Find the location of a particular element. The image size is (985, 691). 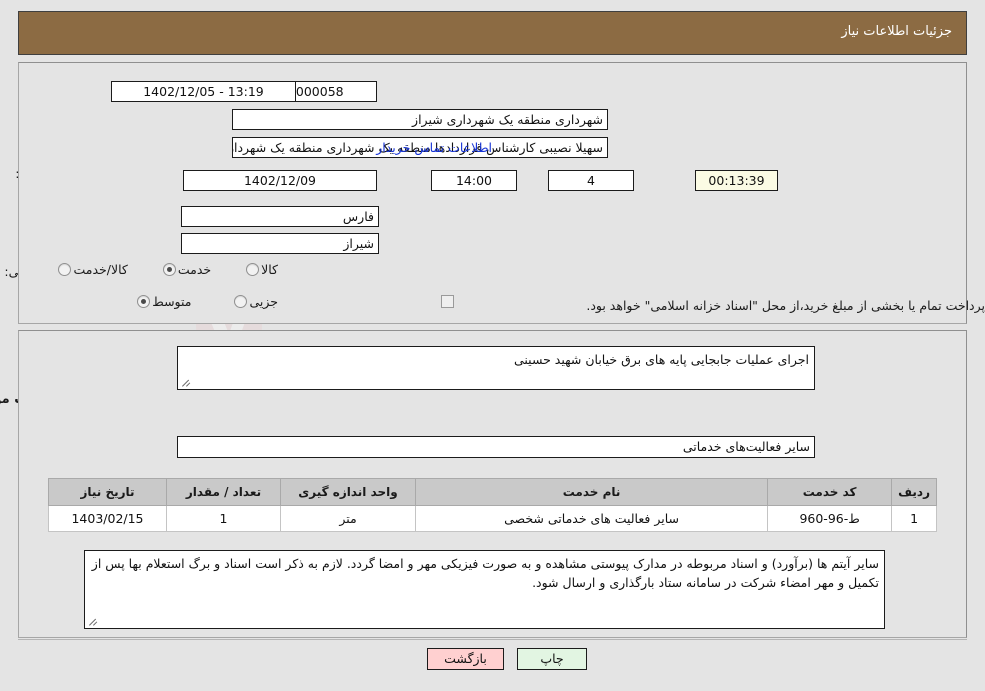

radio-label-khedmat: خدمت is located at coordinates (194, 269).